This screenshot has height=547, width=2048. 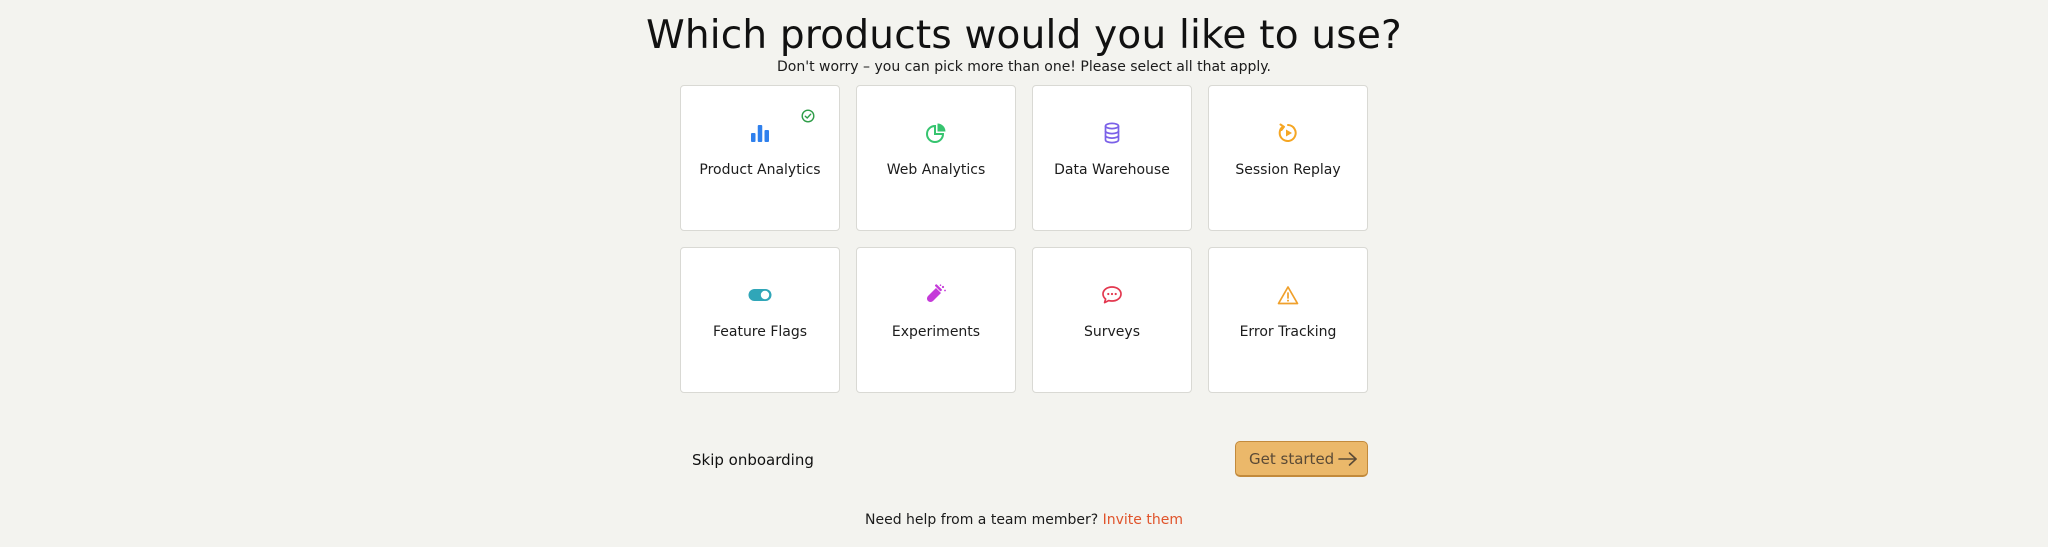 I want to click on product-card-experiments: Experiments, so click(x=936, y=320).